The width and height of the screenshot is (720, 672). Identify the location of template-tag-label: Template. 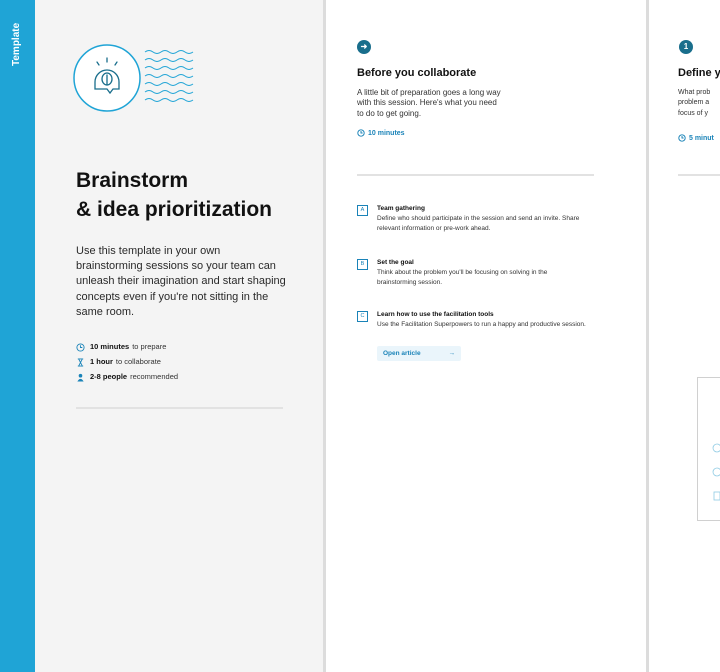
(16, 44).